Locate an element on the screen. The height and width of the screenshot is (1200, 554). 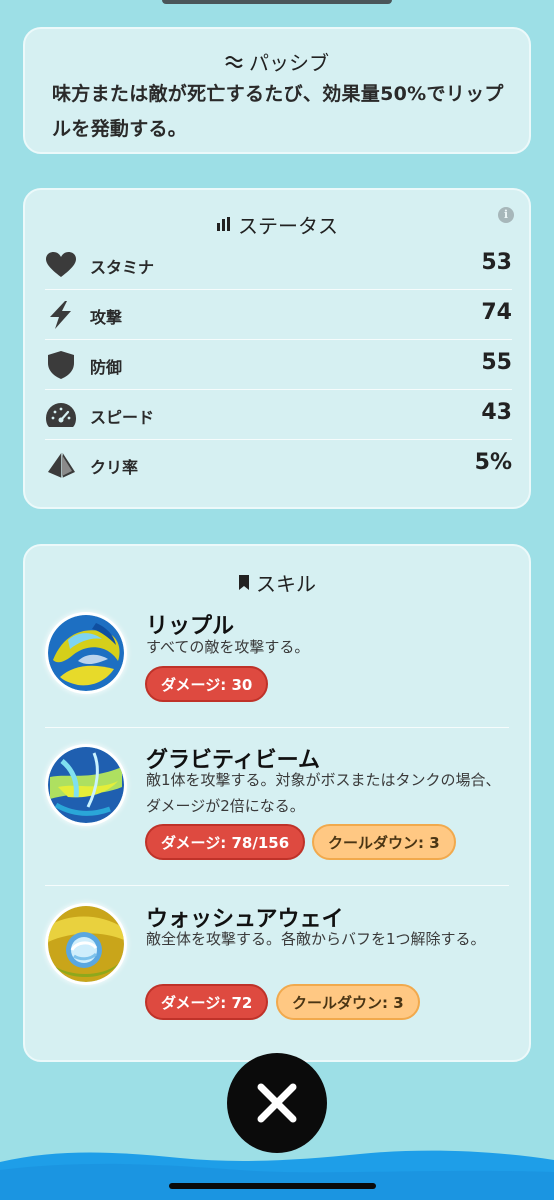
info-icon: i is located at coordinates (506, 215).